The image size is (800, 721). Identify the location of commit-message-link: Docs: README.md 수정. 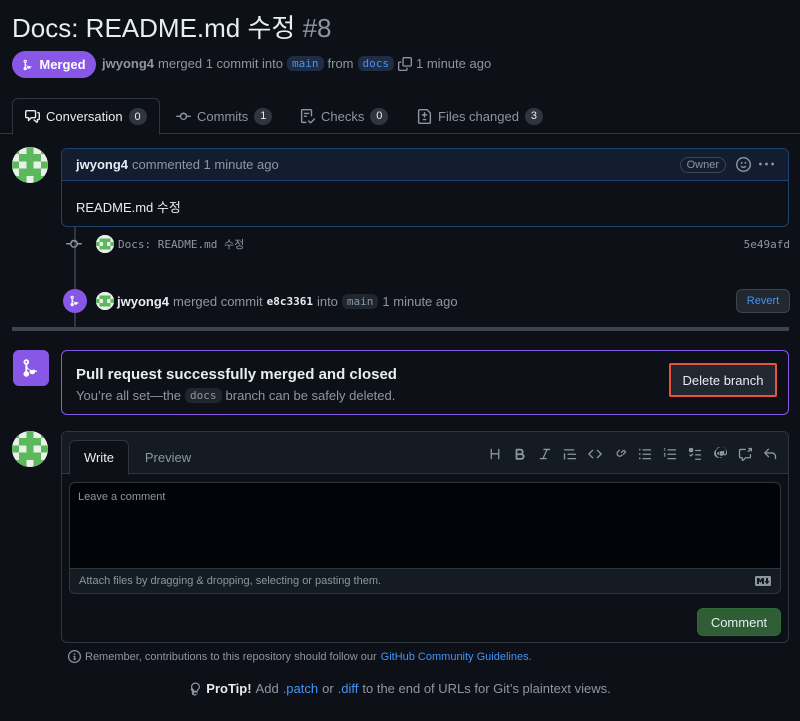
(181, 244).